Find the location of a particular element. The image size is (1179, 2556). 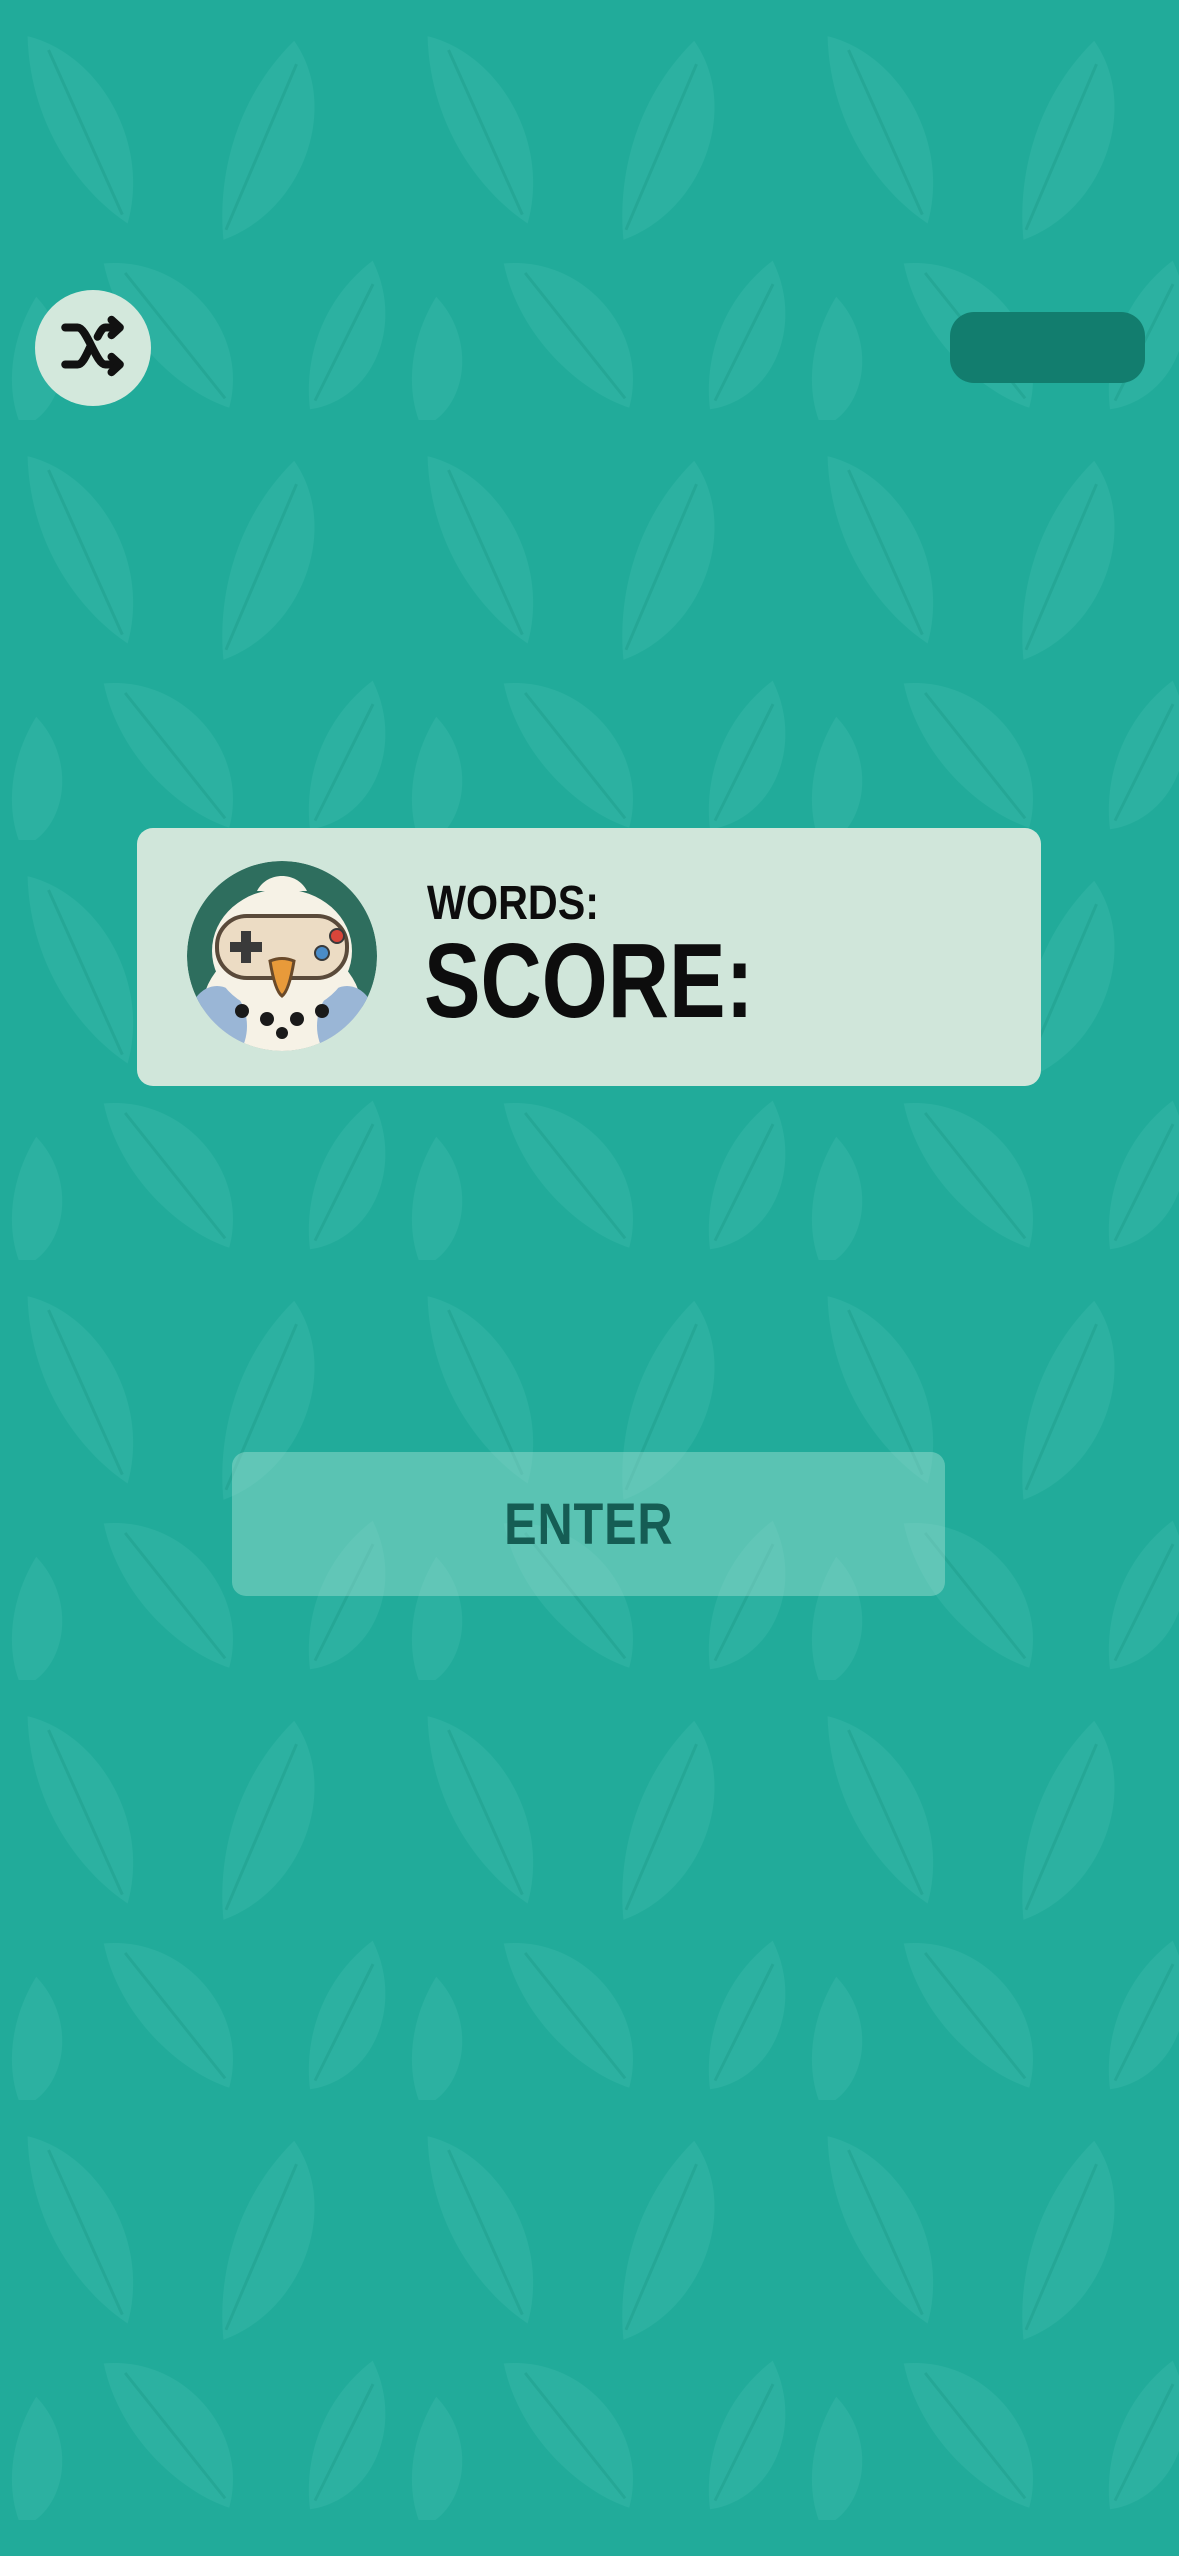

enter-button: ENTER is located at coordinates (588, 1524).